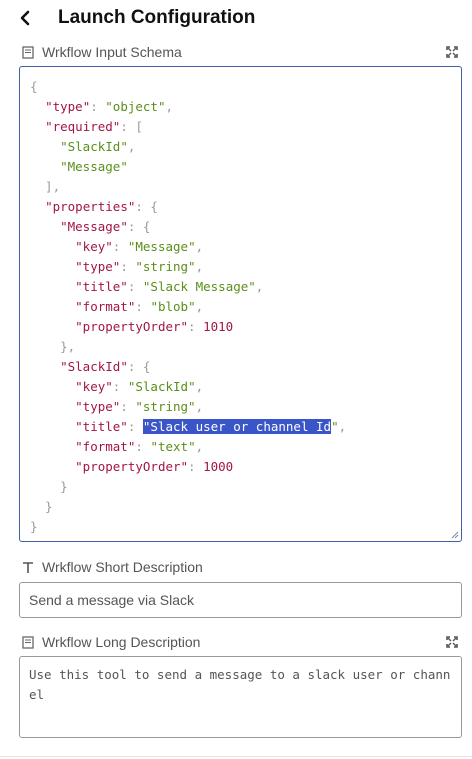  What do you see at coordinates (452, 642) in the screenshot?
I see `expand-long-description-icon` at bounding box center [452, 642].